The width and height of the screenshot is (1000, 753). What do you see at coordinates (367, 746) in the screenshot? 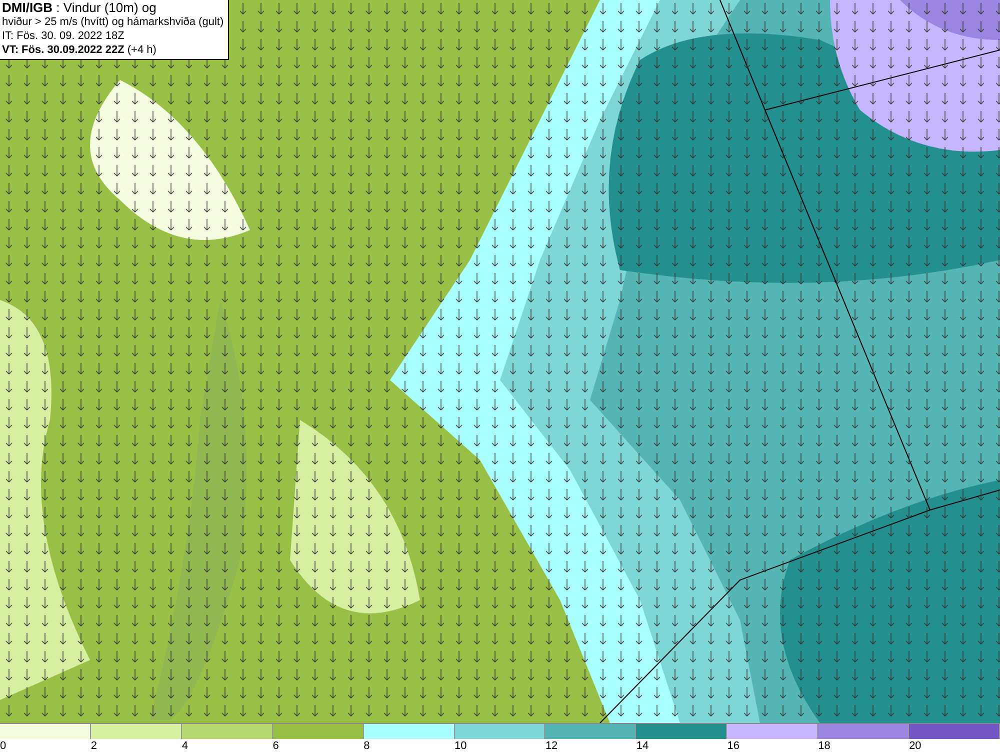
I see `legend-label: 8` at bounding box center [367, 746].